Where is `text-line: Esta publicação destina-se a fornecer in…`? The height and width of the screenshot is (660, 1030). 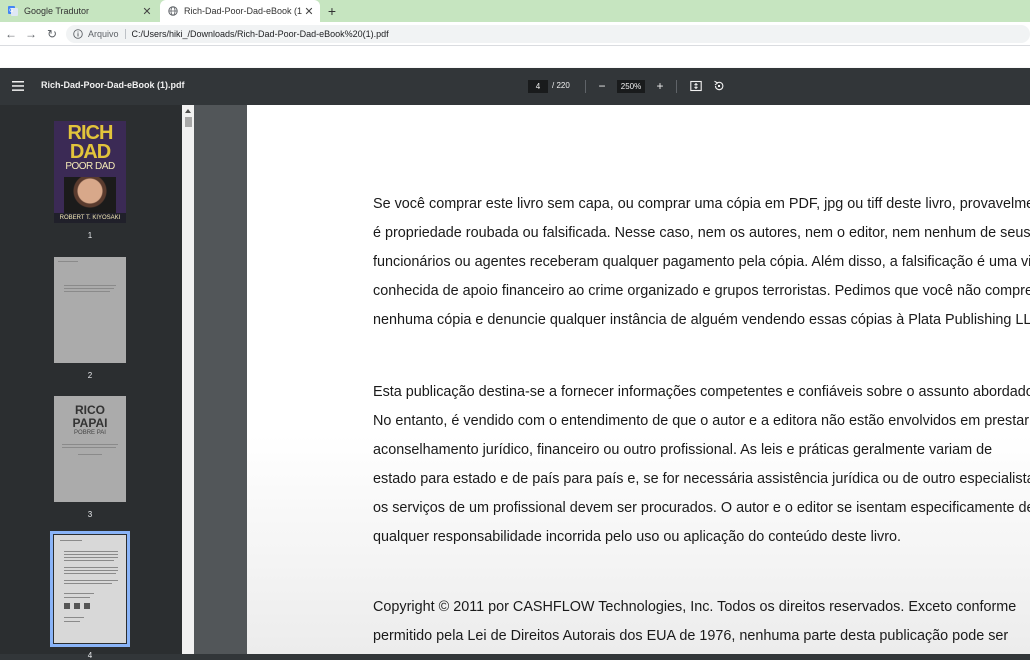
text-line: Esta publicação destina-se a fornecer in… is located at coordinates (701, 392).